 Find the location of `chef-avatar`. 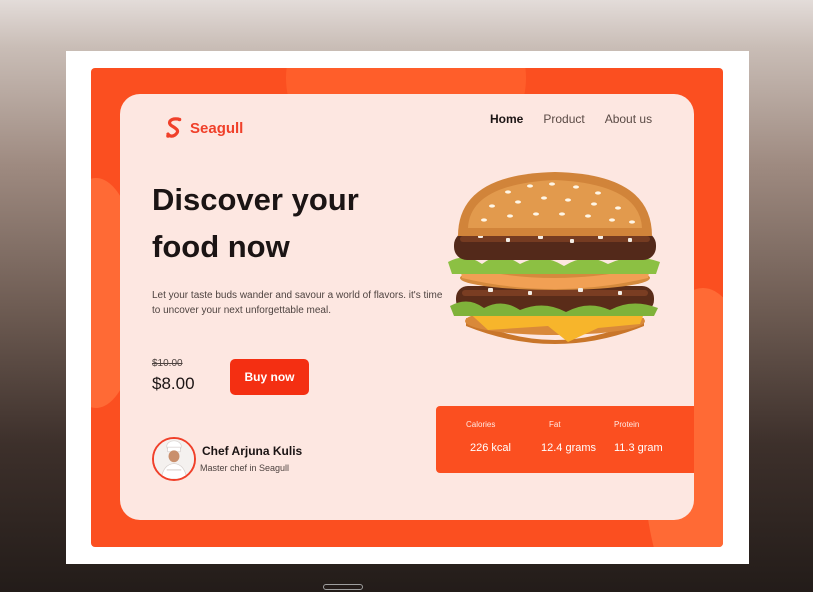

chef-avatar is located at coordinates (174, 459).